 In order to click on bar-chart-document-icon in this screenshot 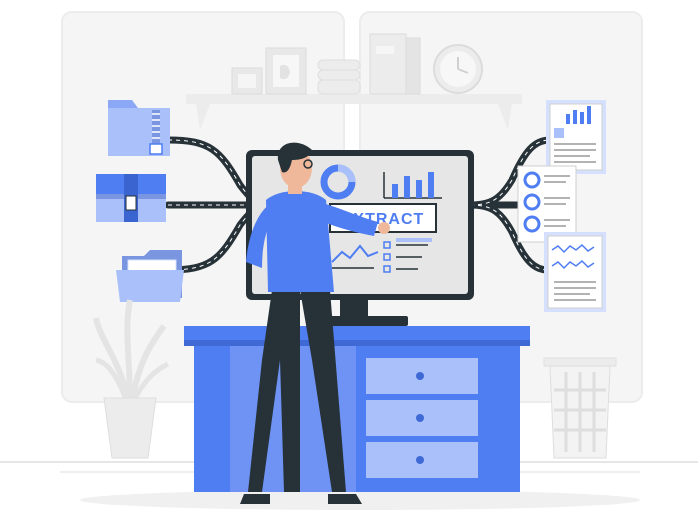, I will do `click(576, 137)`.